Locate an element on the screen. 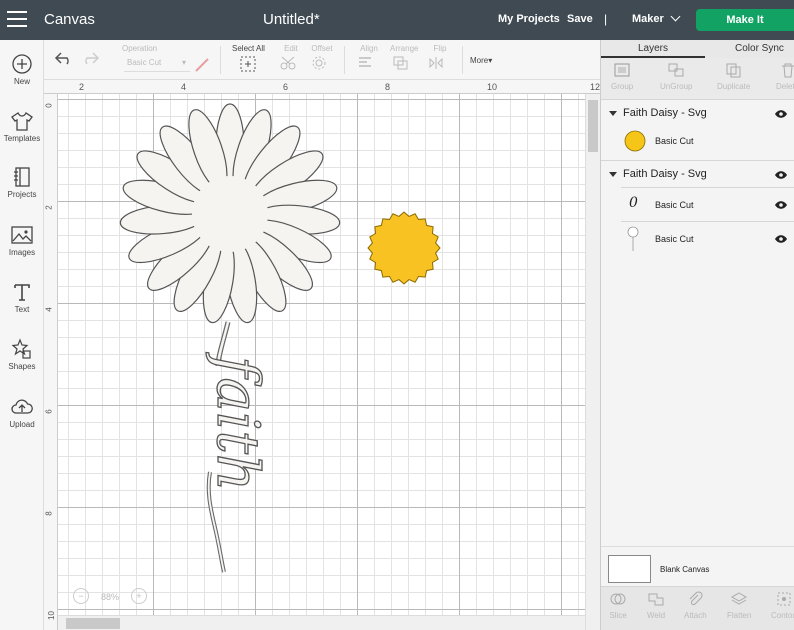 This screenshot has width=794, height=630. weld-label: Weld is located at coordinates (656, 615).